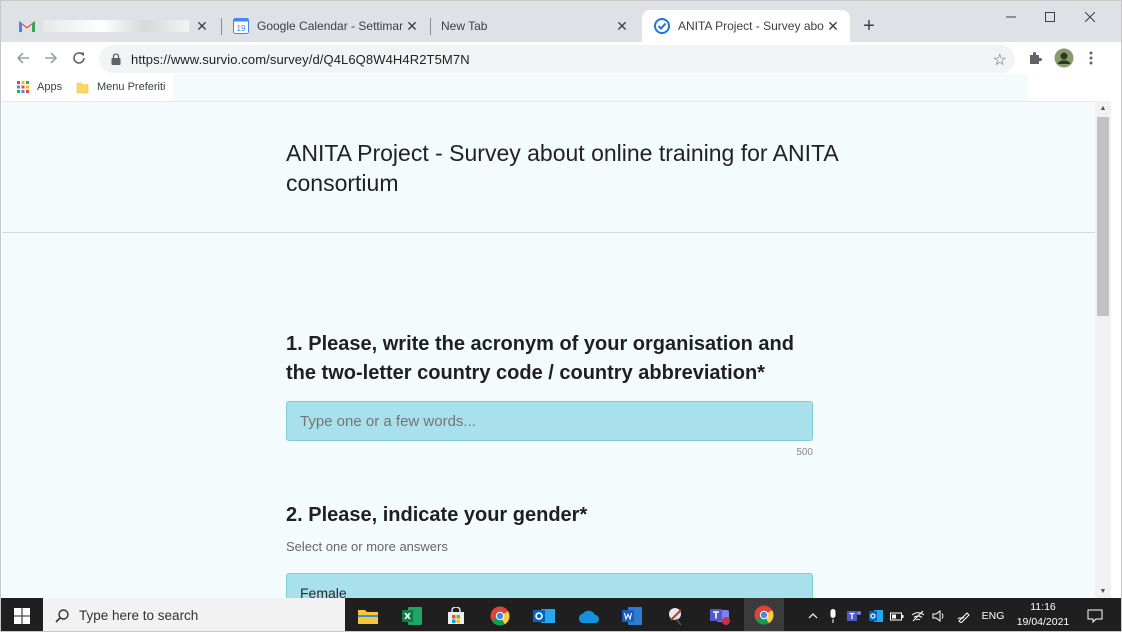 Image resolution: width=1122 pixels, height=632 pixels. Describe the element at coordinates (549, 585) in the screenshot. I see `answer-option-female: Female` at that location.